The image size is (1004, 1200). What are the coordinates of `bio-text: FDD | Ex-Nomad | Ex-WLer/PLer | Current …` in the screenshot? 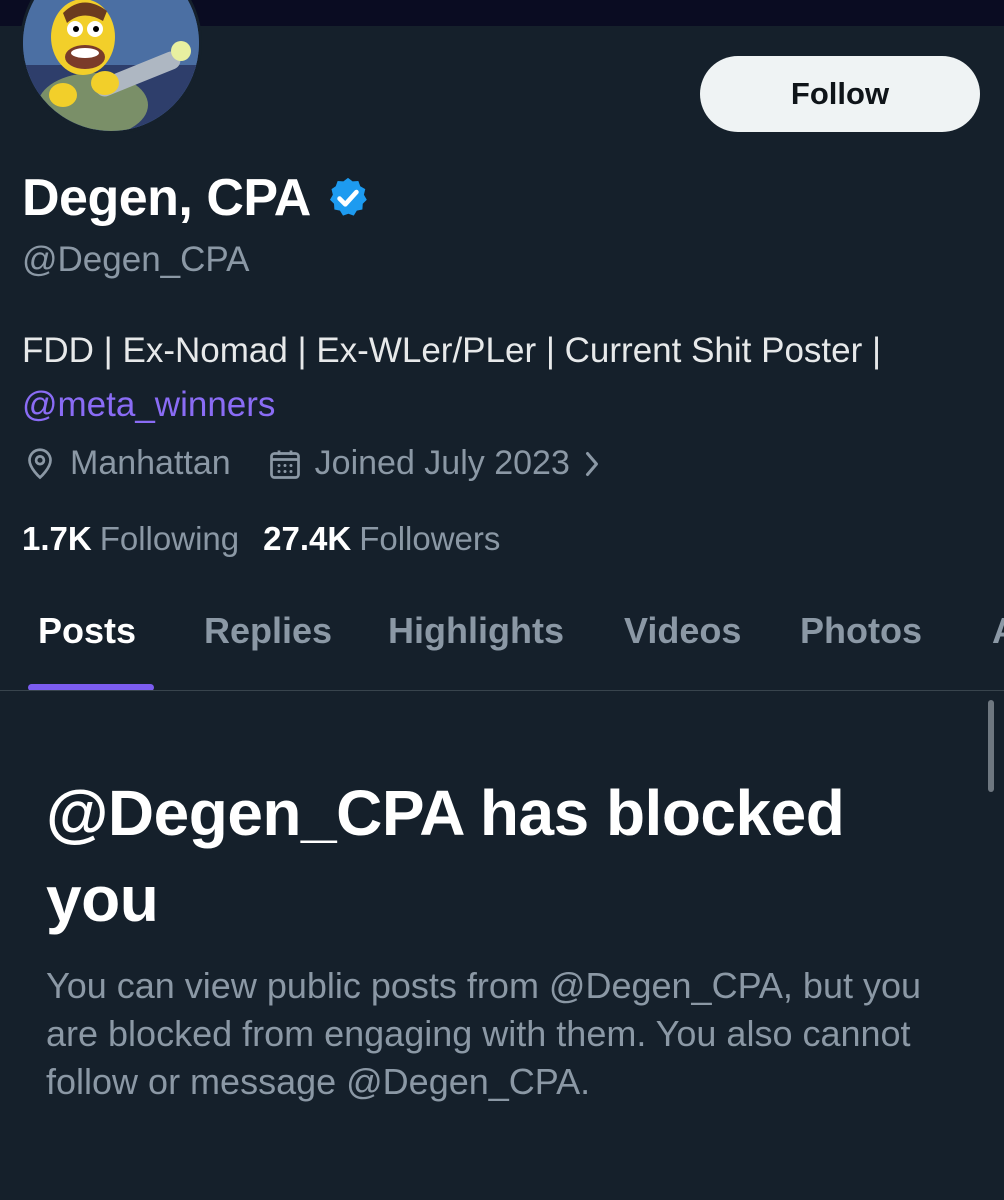 It's located at (452, 350).